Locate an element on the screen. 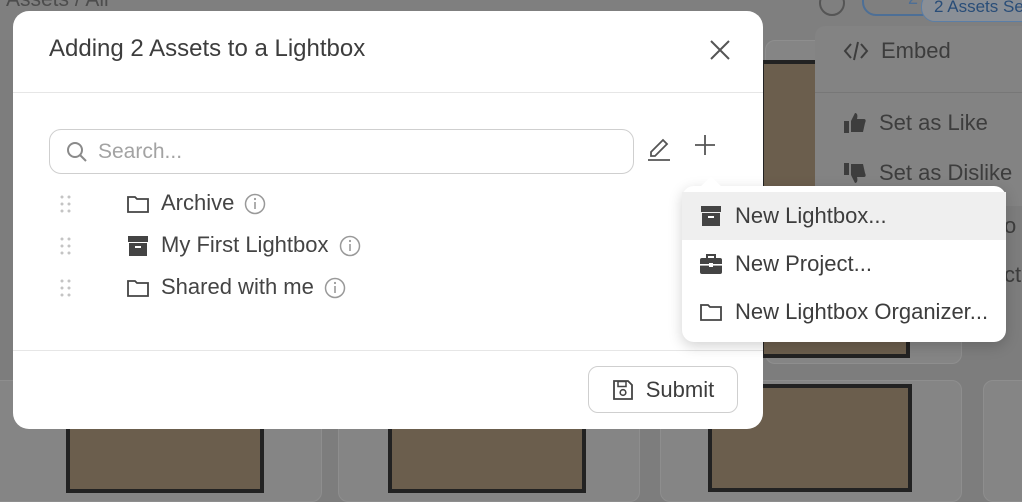  tree-item-shared-with-me: Shared with me is located at coordinates (218, 288).